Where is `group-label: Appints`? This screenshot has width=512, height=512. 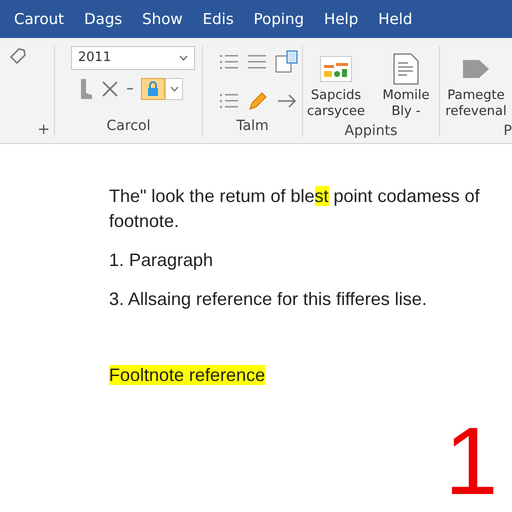
group-label: Appints is located at coordinates (371, 131).